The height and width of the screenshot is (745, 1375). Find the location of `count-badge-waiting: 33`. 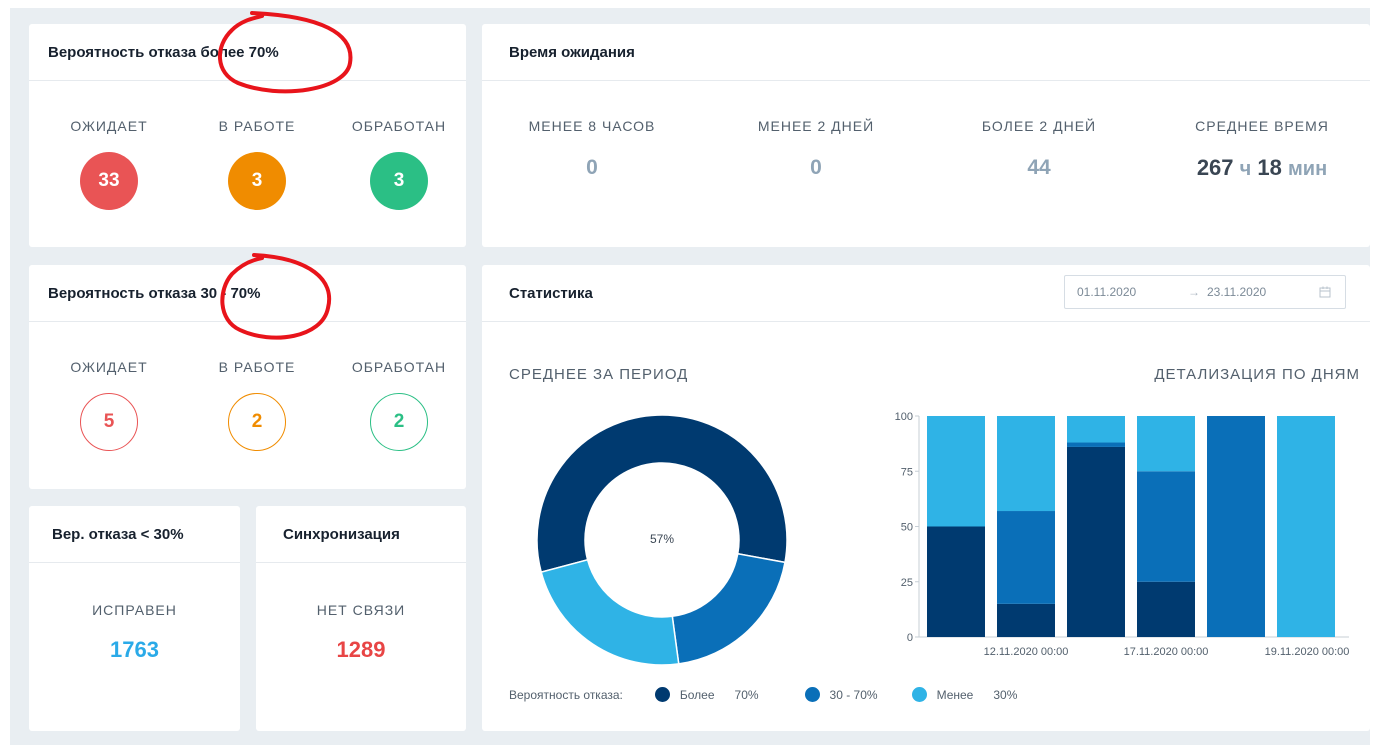

count-badge-waiting: 33 is located at coordinates (109, 181).